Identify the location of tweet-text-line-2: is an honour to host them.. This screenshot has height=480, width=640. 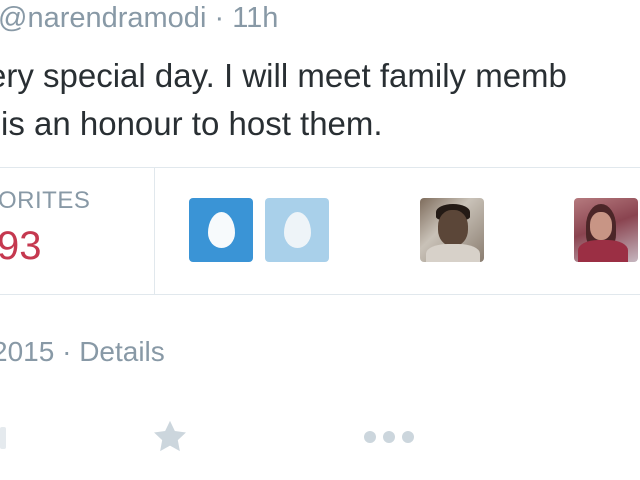
(192, 123).